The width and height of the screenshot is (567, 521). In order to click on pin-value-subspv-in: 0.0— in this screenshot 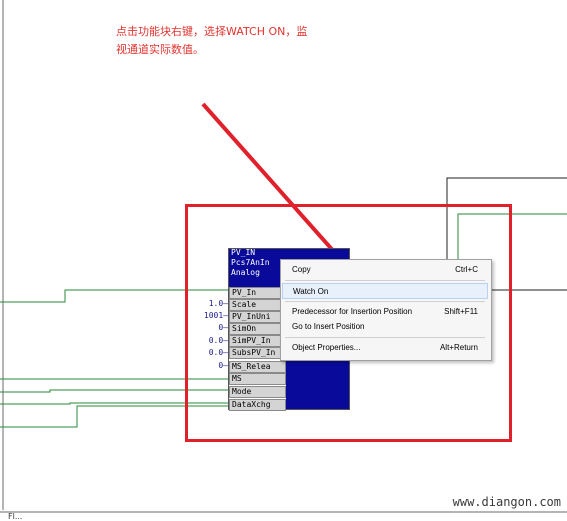, I will do `click(218, 352)`.